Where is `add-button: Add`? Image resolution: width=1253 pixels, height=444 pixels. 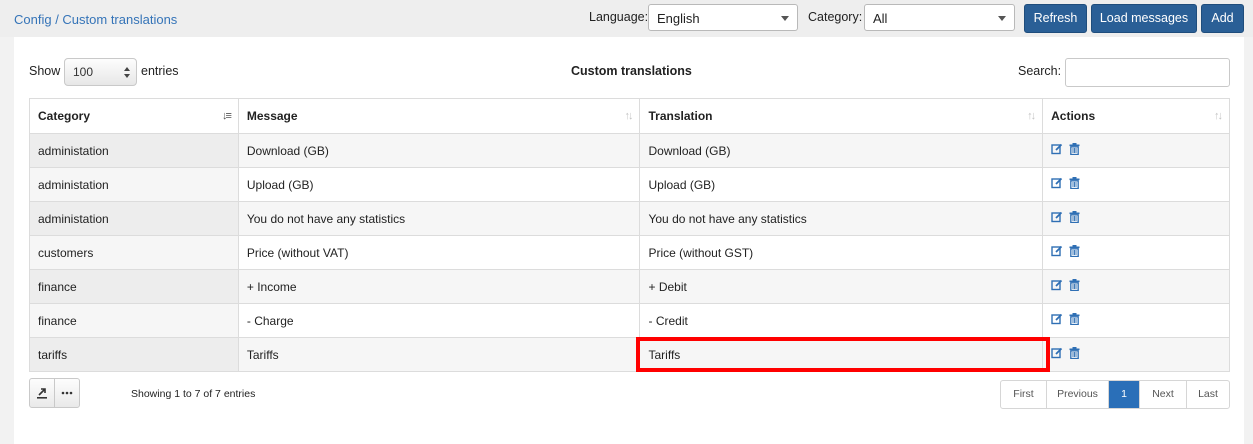 add-button: Add is located at coordinates (1222, 18).